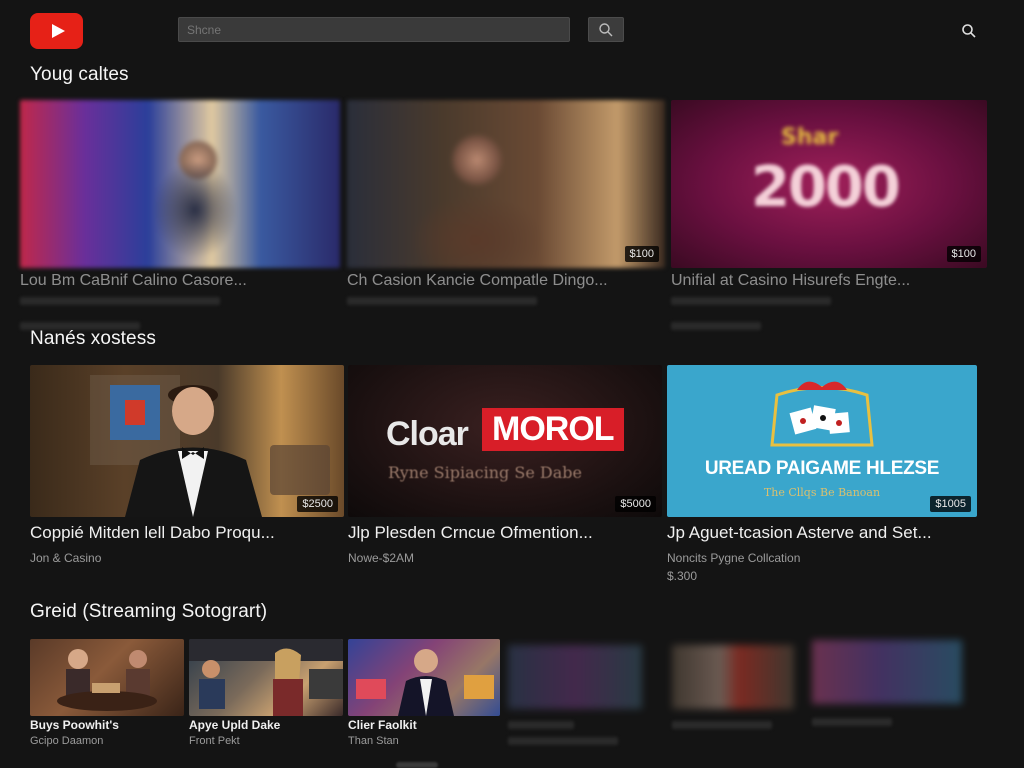 This screenshot has height=768, width=1024. What do you see at coordinates (822, 414) in the screenshot?
I see `gift-icon` at bounding box center [822, 414].